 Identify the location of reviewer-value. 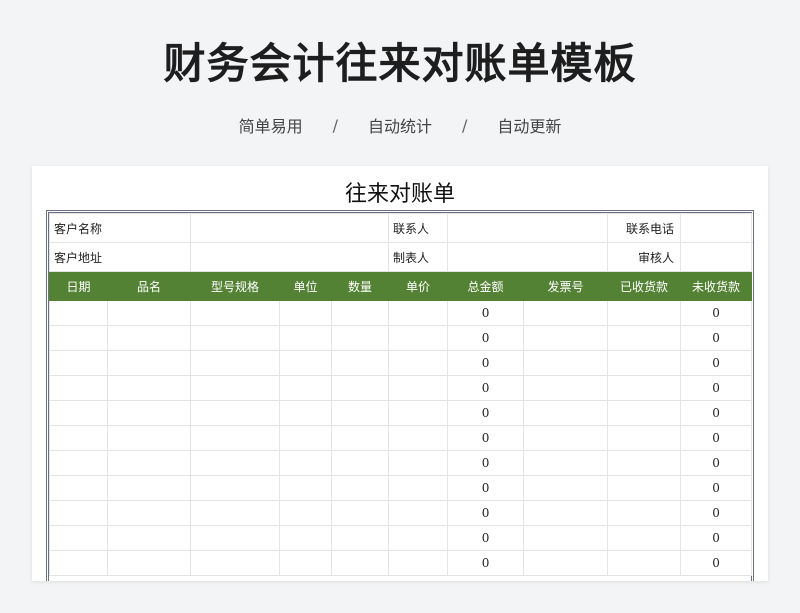
(716, 257).